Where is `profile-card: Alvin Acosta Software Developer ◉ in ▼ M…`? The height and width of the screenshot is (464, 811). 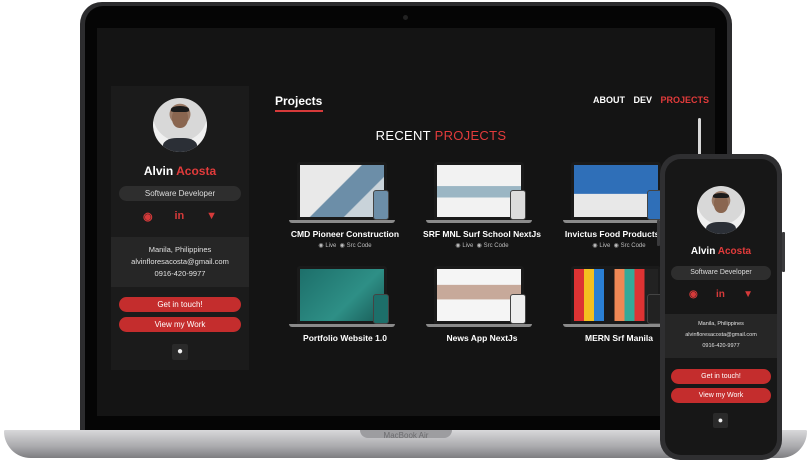 profile-card: Alvin Acosta Software Developer ◉ in ▼ M… is located at coordinates (180, 228).